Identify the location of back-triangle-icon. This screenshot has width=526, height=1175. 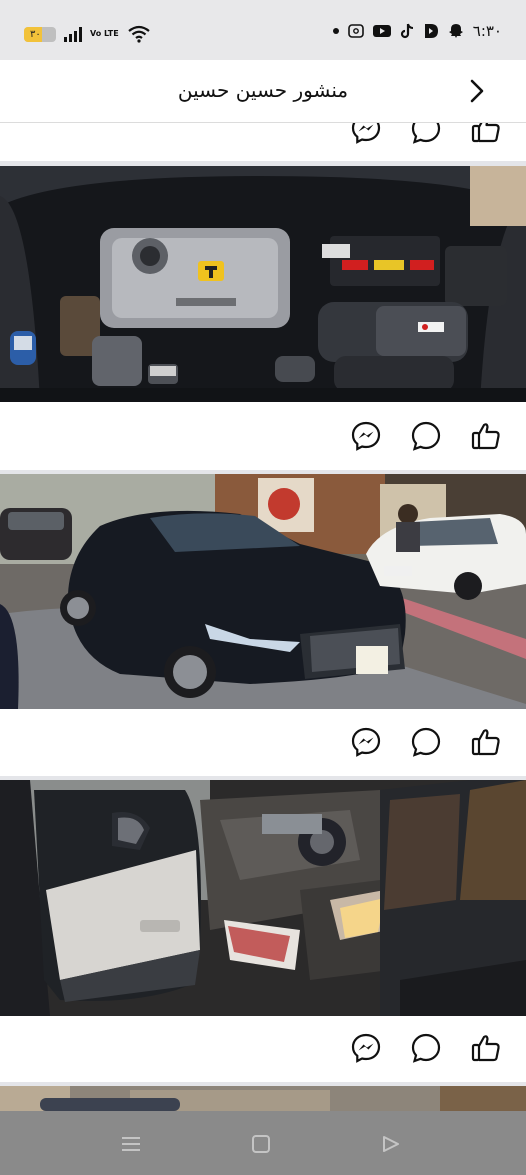
(391, 1144).